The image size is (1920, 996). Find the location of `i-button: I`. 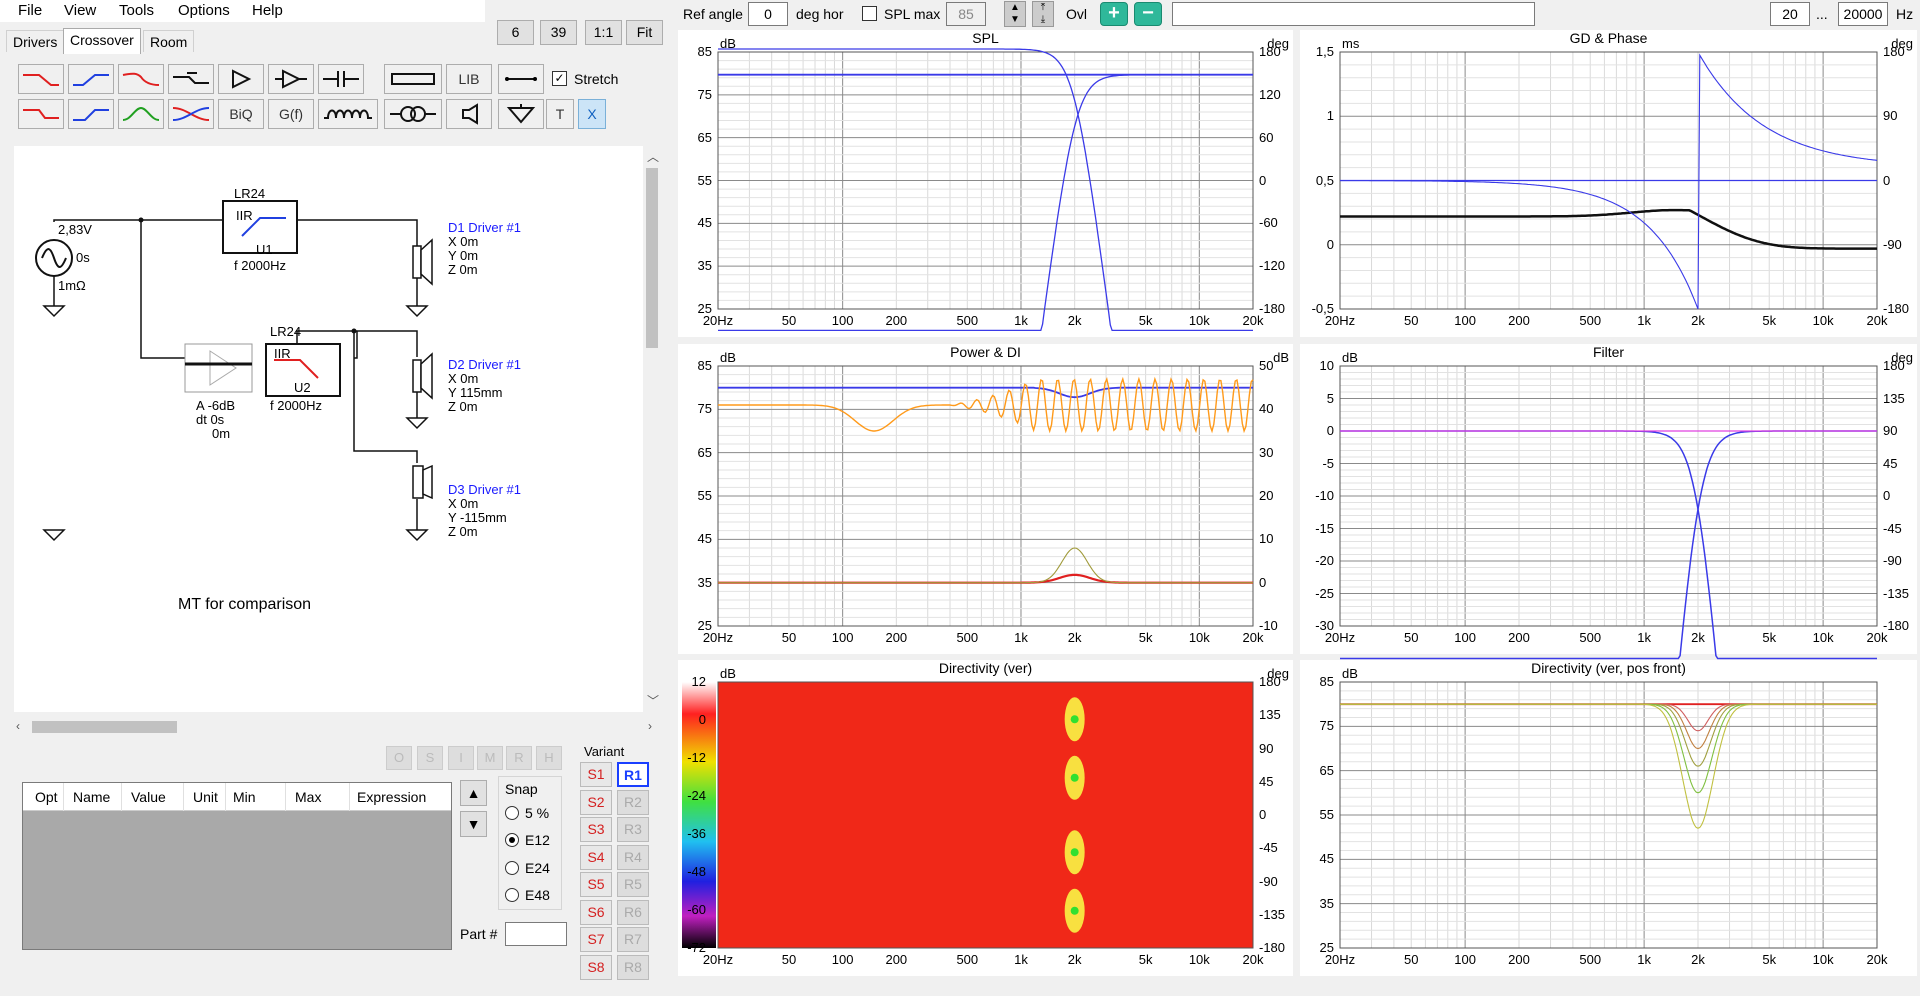

i-button: I is located at coordinates (461, 758).